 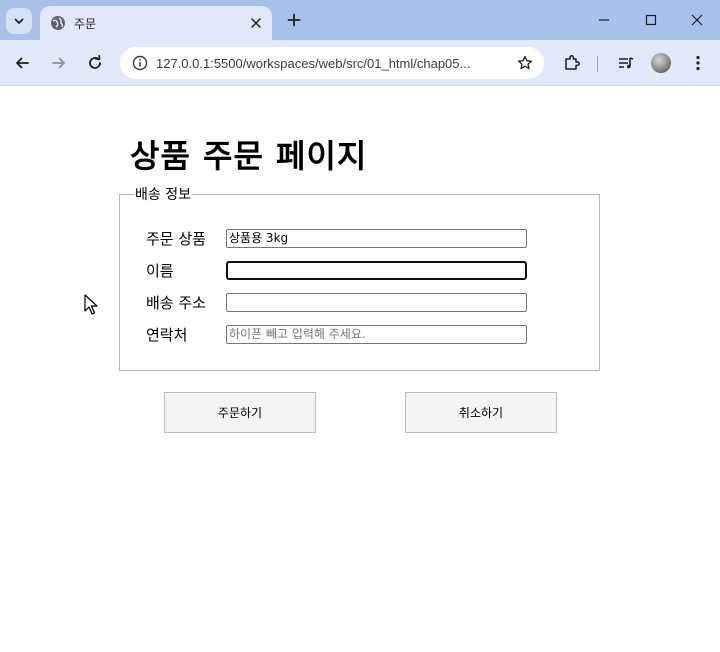 I want to click on reload-icon, so click(x=95, y=62).